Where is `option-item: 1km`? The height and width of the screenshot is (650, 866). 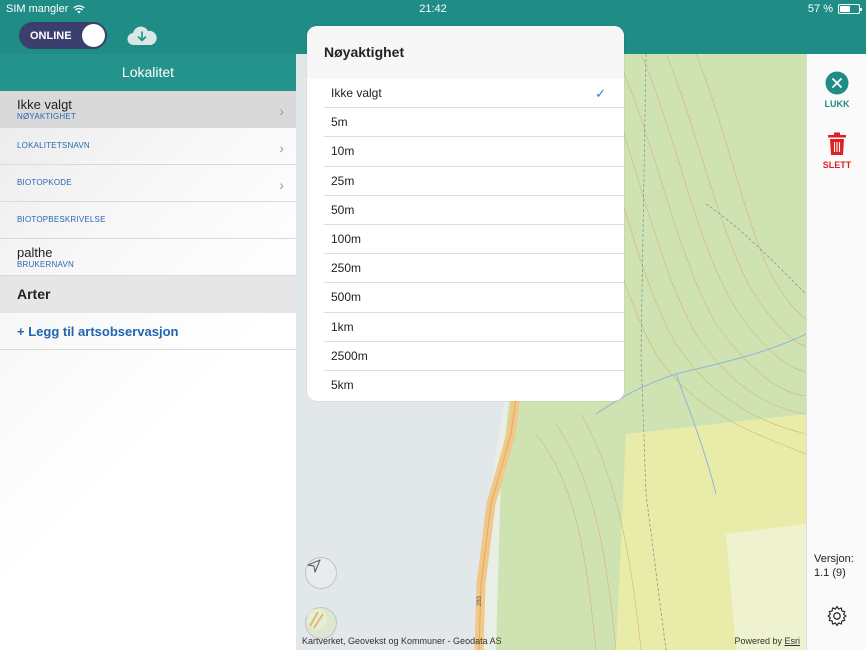
option-item: 1km is located at coordinates (474, 327).